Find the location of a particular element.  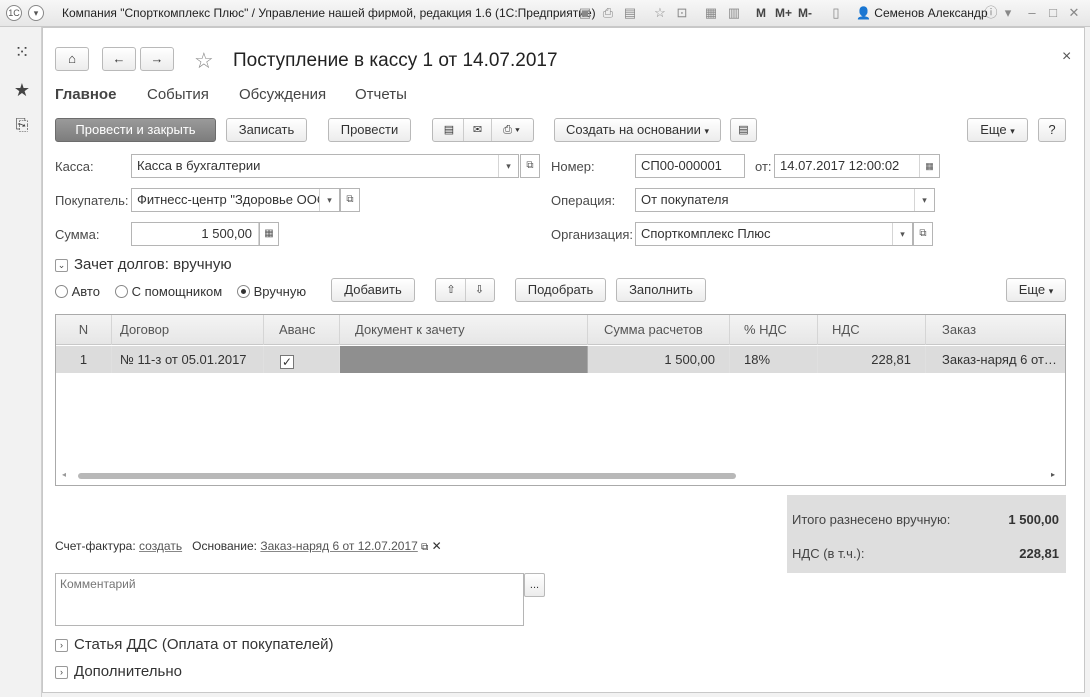

column-vat-rate: % НДС is located at coordinates (774, 330).